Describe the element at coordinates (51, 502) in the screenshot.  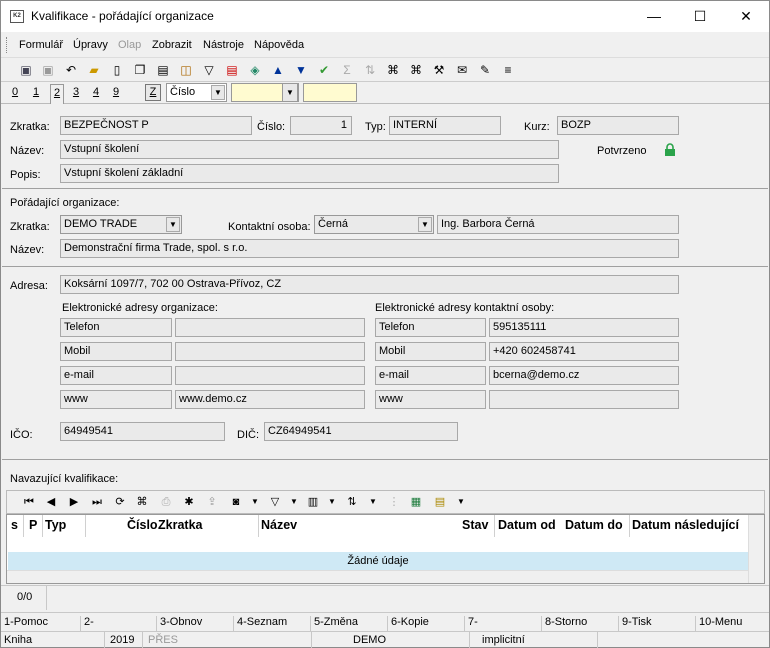
I see `prev-record-icon: ◀` at that location.